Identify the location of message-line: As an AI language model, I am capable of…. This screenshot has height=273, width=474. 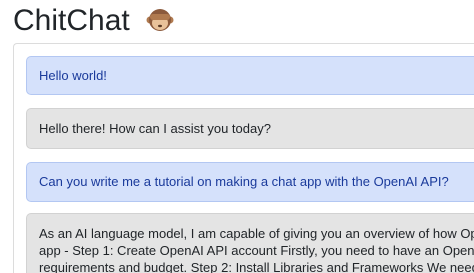
(256, 233).